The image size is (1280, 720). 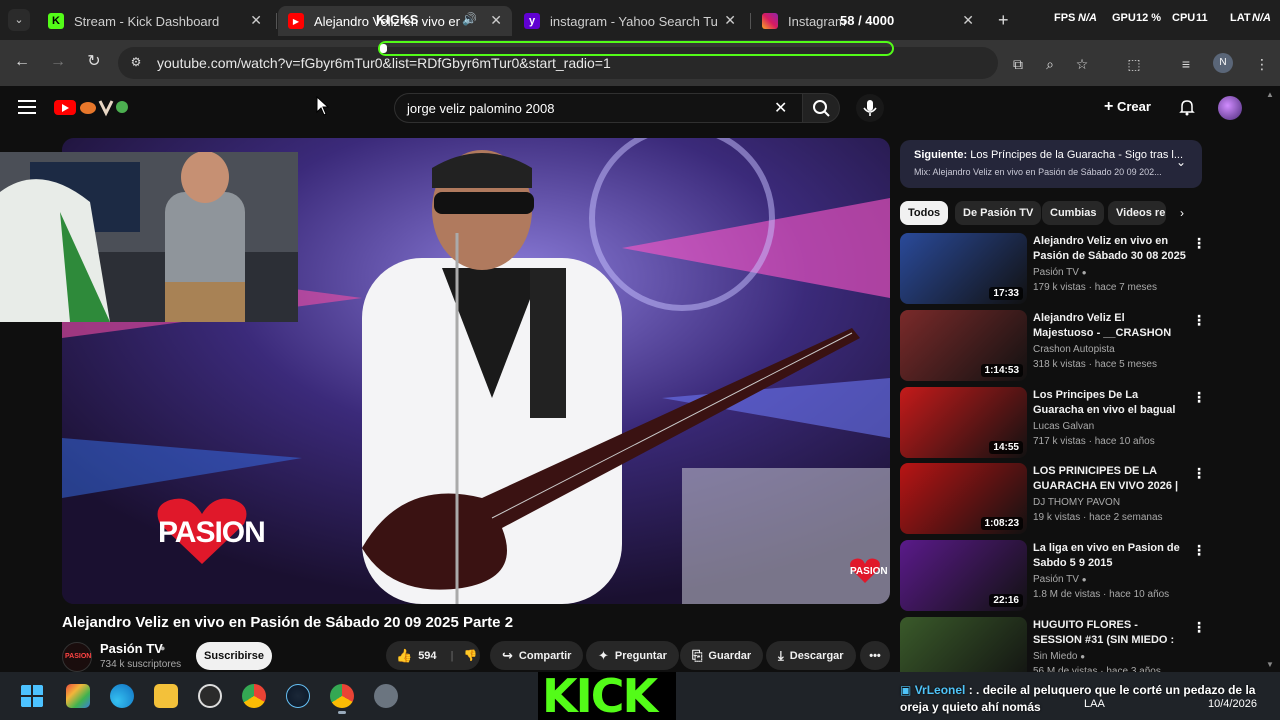 I want to click on zoom-icon: ⌕, so click(x=1050, y=64).